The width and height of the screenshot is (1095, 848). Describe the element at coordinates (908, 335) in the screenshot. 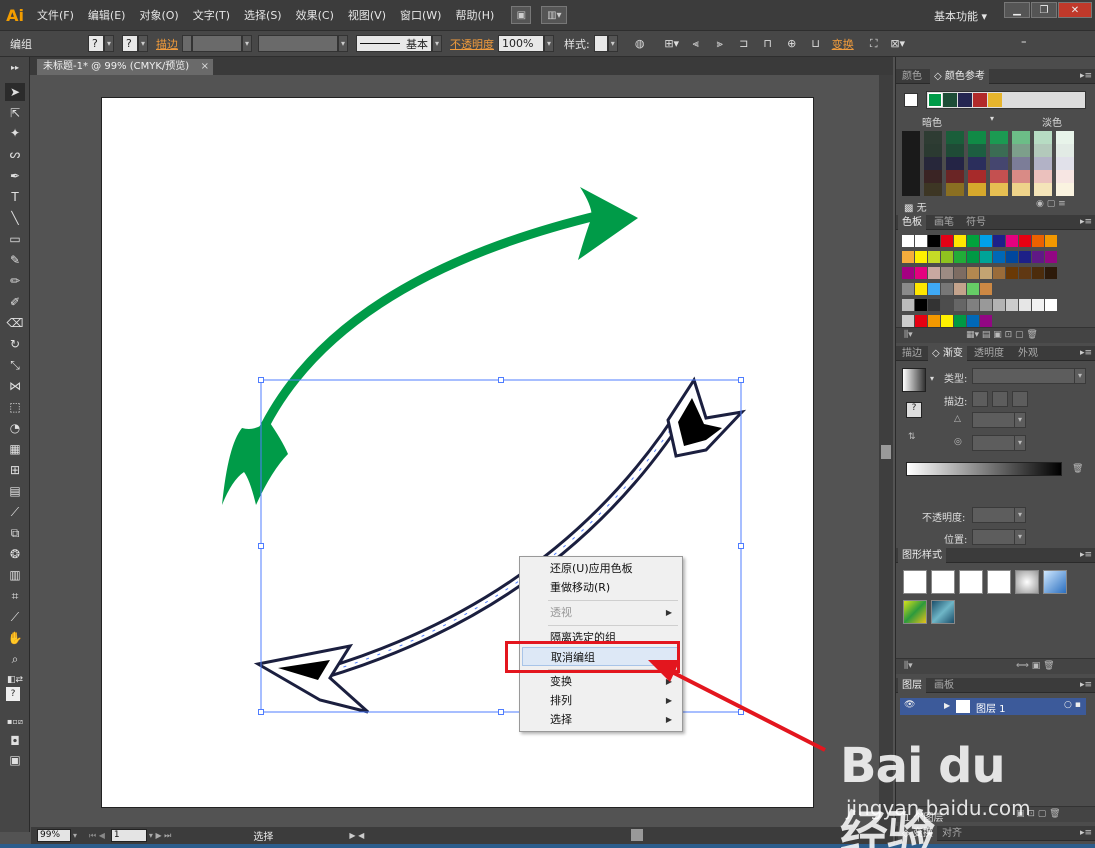

I see `swatch-libraries-icon: ⫼▾` at that location.